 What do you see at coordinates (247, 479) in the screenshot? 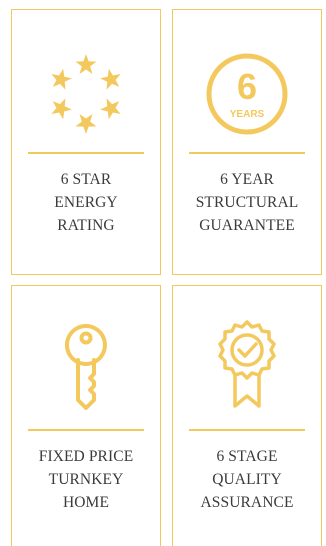
I see `card-label: 6 STAGE QUALITY ASSURANCE` at bounding box center [247, 479].